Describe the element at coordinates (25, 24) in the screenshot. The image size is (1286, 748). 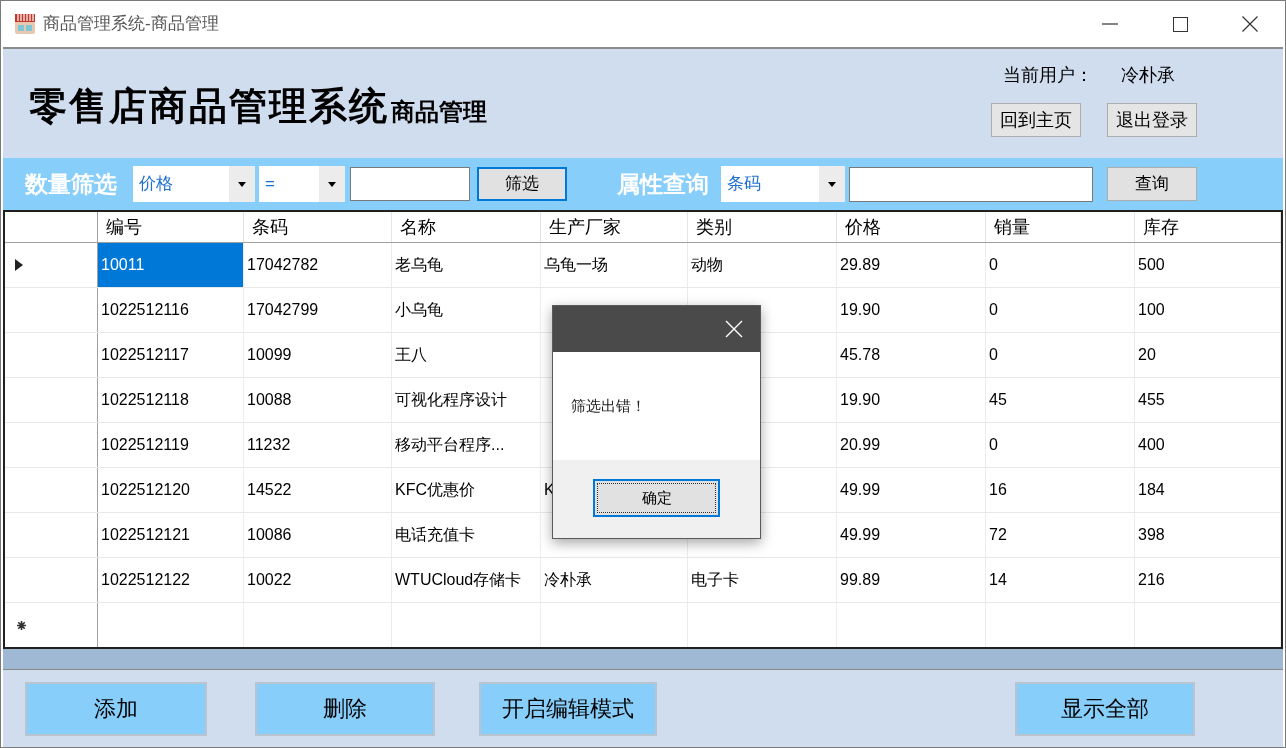
I see `store-icon` at that location.